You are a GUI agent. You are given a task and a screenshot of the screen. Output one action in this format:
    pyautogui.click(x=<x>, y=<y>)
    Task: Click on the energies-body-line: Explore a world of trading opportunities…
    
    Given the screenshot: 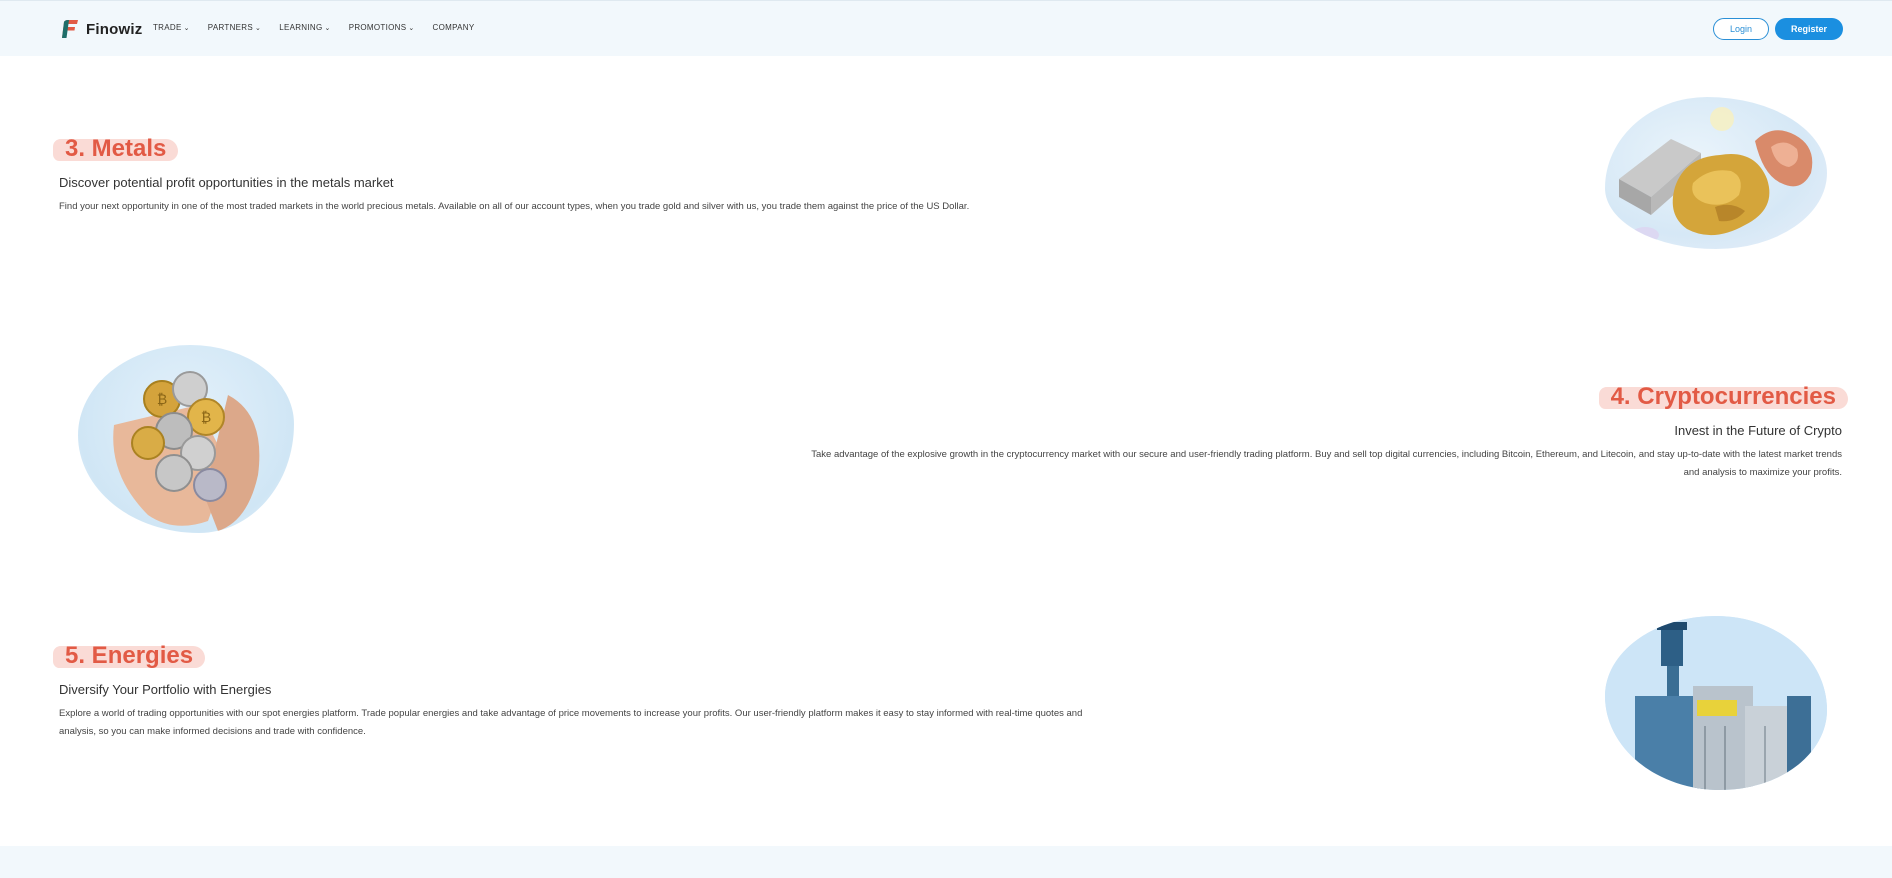 What is the action you would take?
    pyautogui.click(x=571, y=713)
    